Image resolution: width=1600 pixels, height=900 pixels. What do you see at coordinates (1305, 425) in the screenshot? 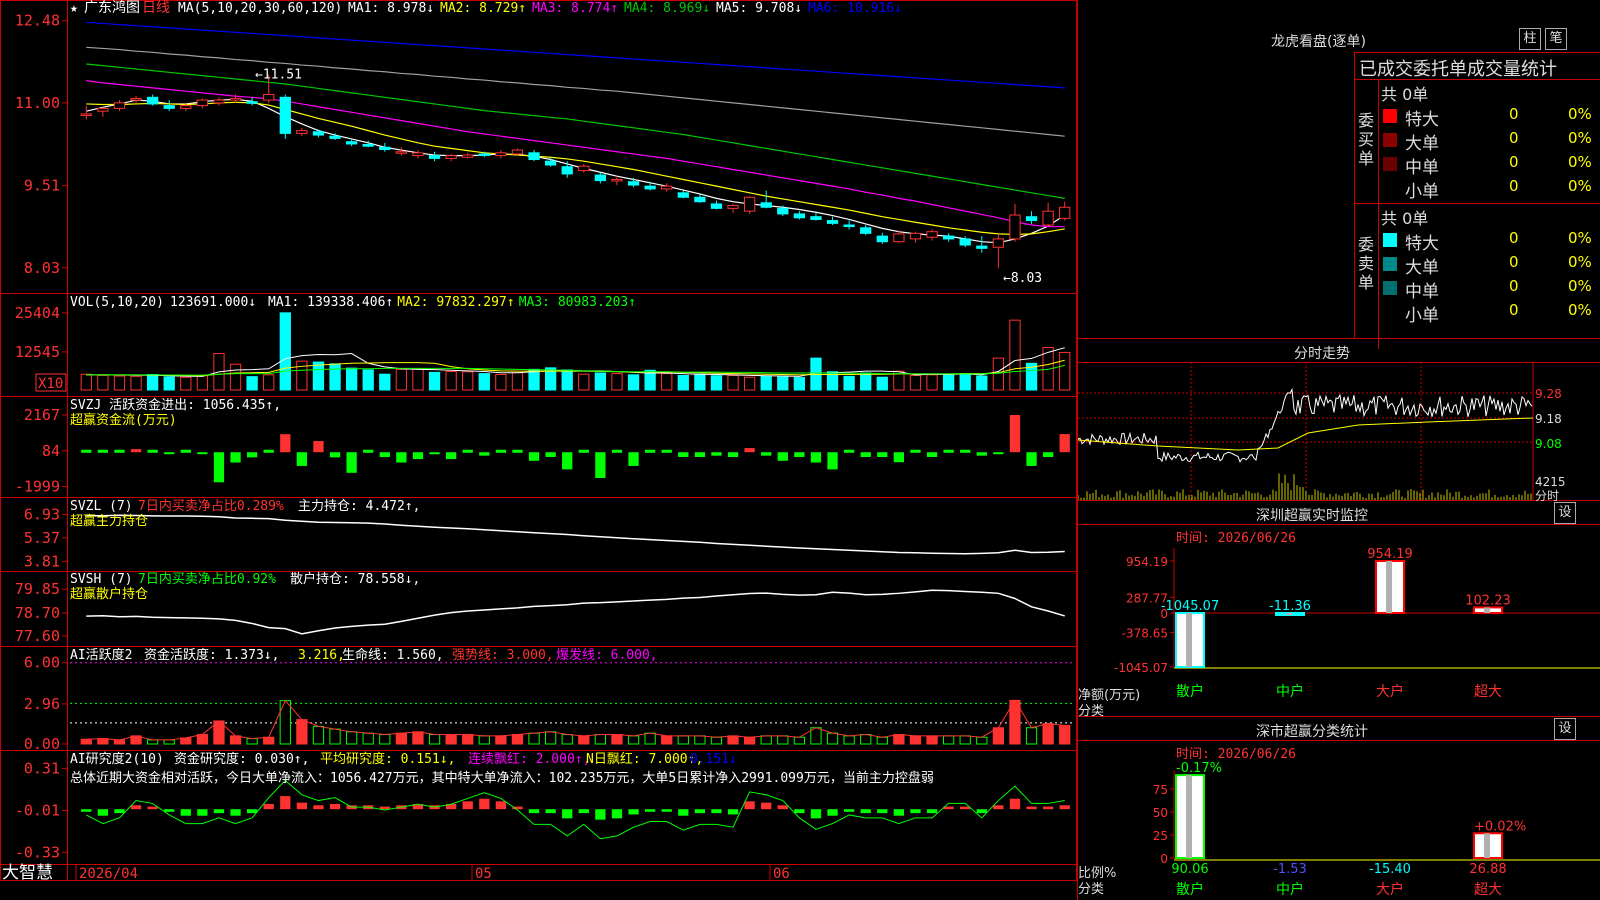
I see `intraday-price-line` at bounding box center [1305, 425].